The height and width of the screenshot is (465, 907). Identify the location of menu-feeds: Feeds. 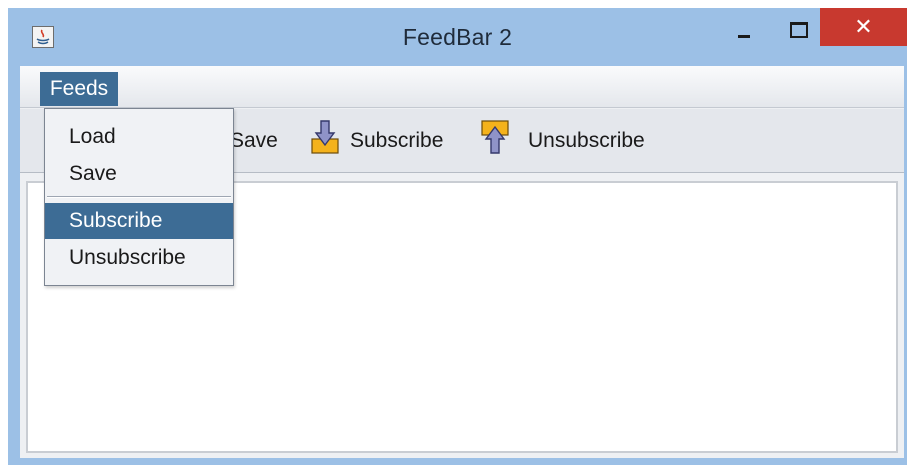
(79, 89).